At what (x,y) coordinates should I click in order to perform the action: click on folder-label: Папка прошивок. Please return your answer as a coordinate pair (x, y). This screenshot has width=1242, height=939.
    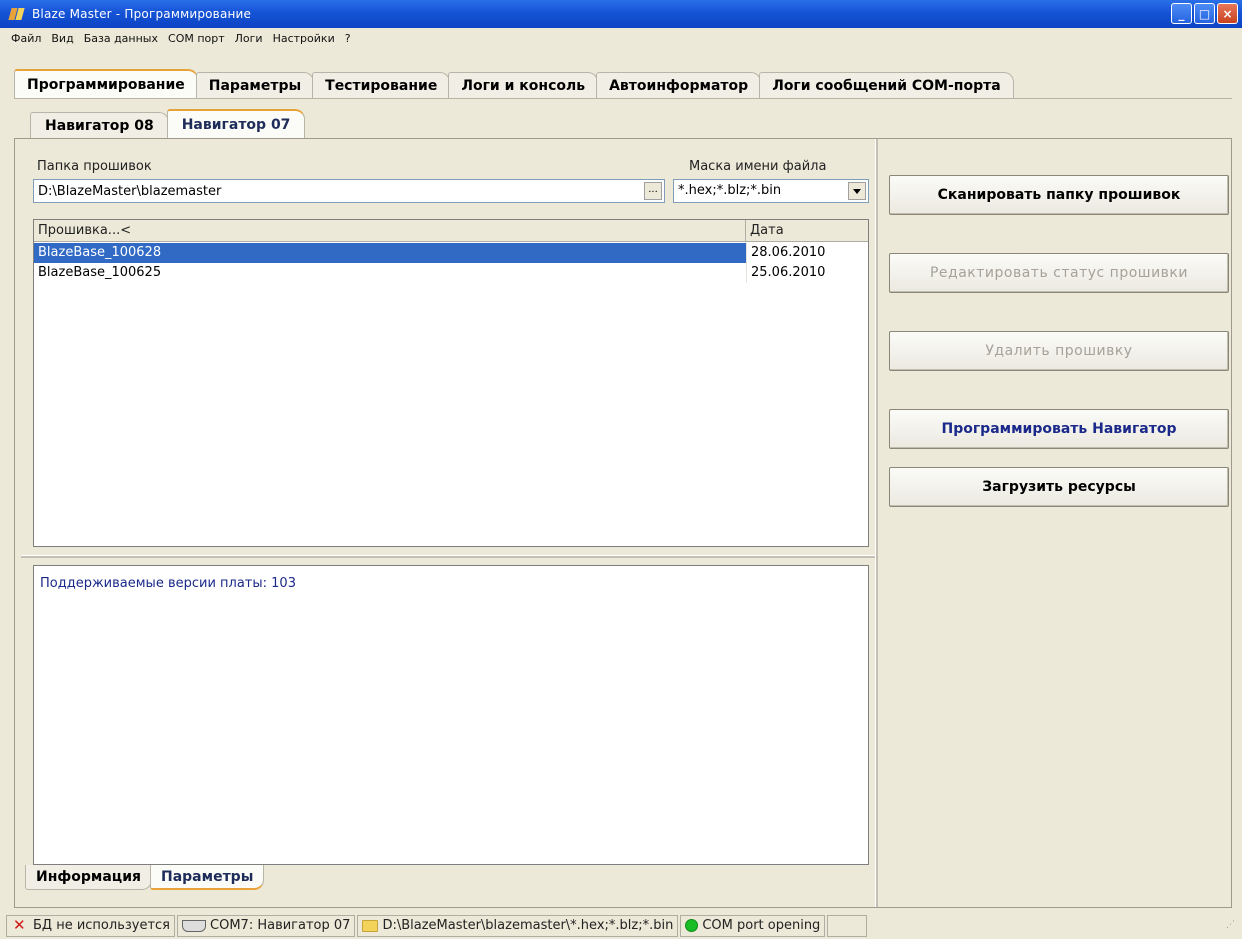
    Looking at the image, I should click on (94, 166).